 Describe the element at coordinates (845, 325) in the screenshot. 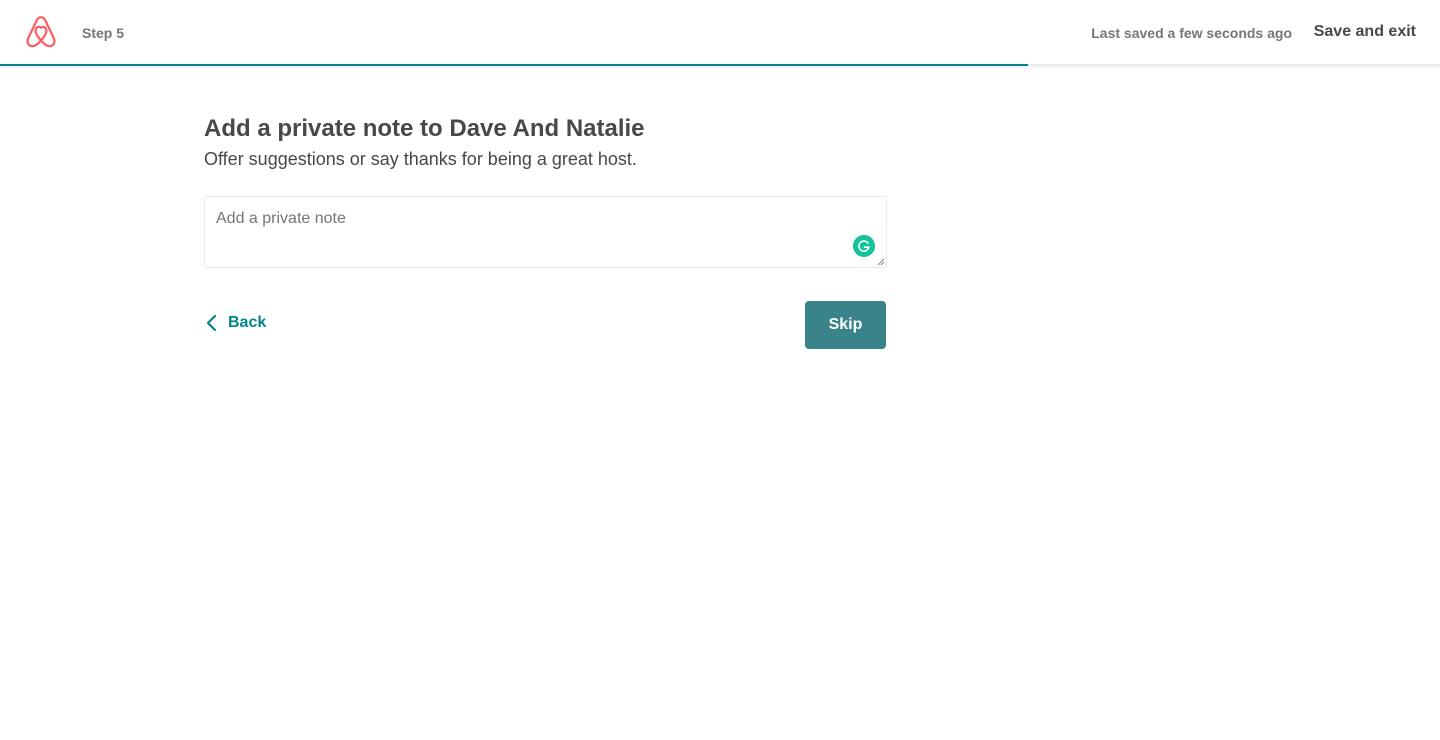

I see `skip-button: Skip` at that location.